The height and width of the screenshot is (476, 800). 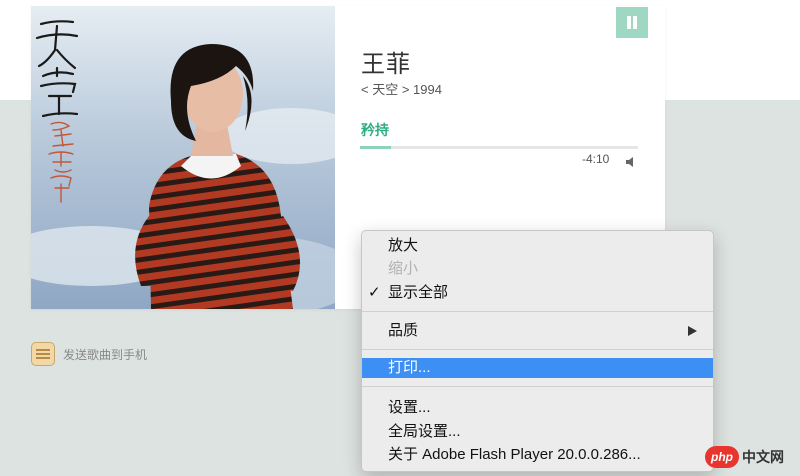 I want to click on menu-item-show-all: ✓ 显示全部, so click(x=537, y=293).